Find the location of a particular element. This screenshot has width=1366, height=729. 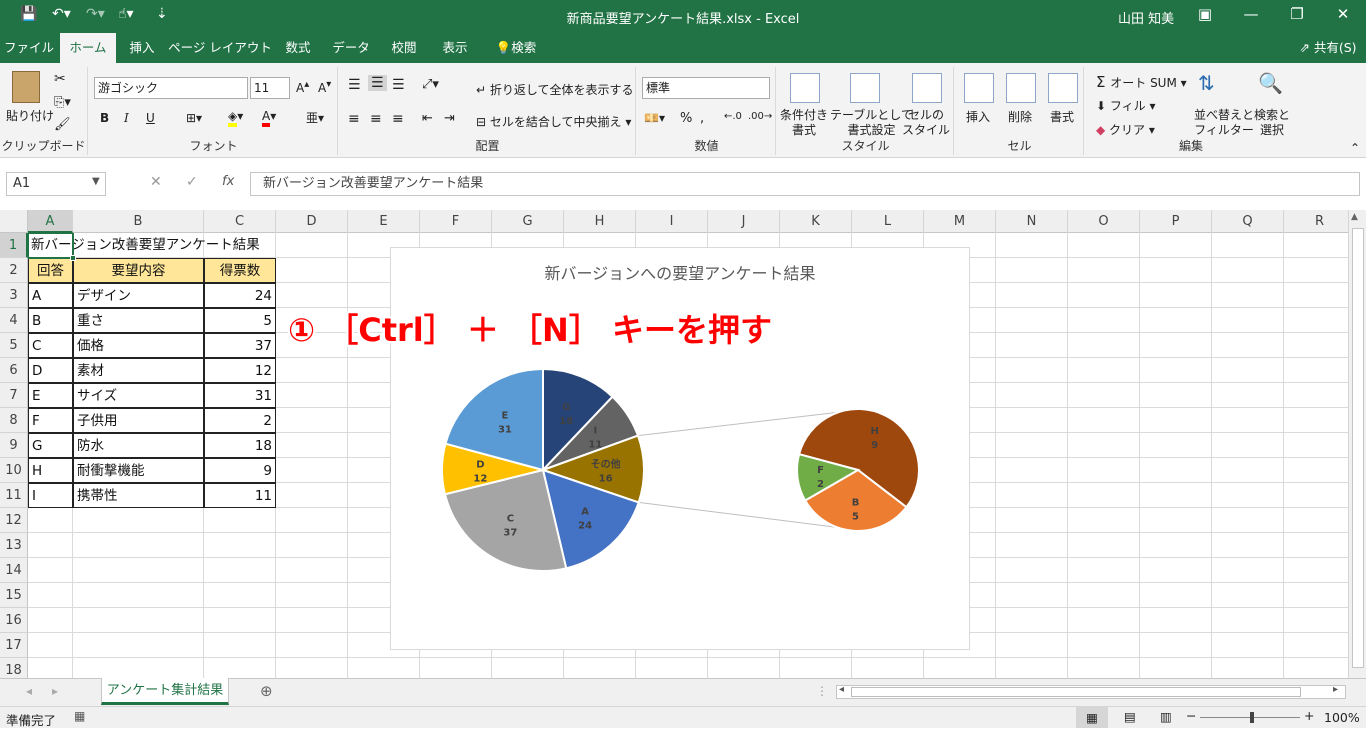

paste-icon is located at coordinates (26, 87).